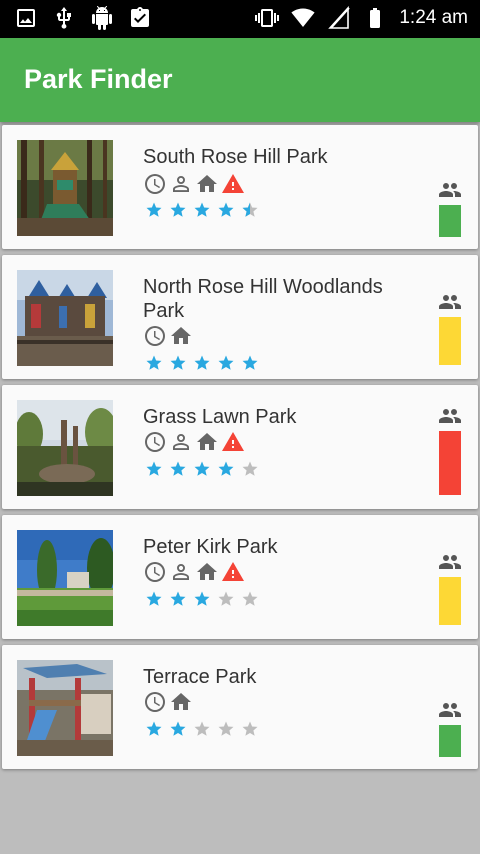  Describe the element at coordinates (210, 547) in the screenshot. I see `park-name: Peter Kirk Park` at that location.